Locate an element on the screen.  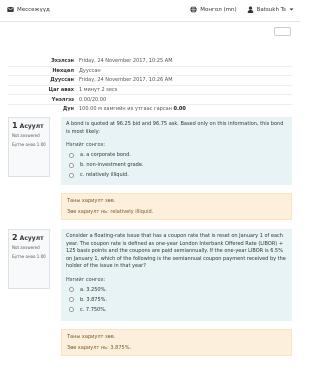
question-number: 1 Асуулт is located at coordinates (29, 125).